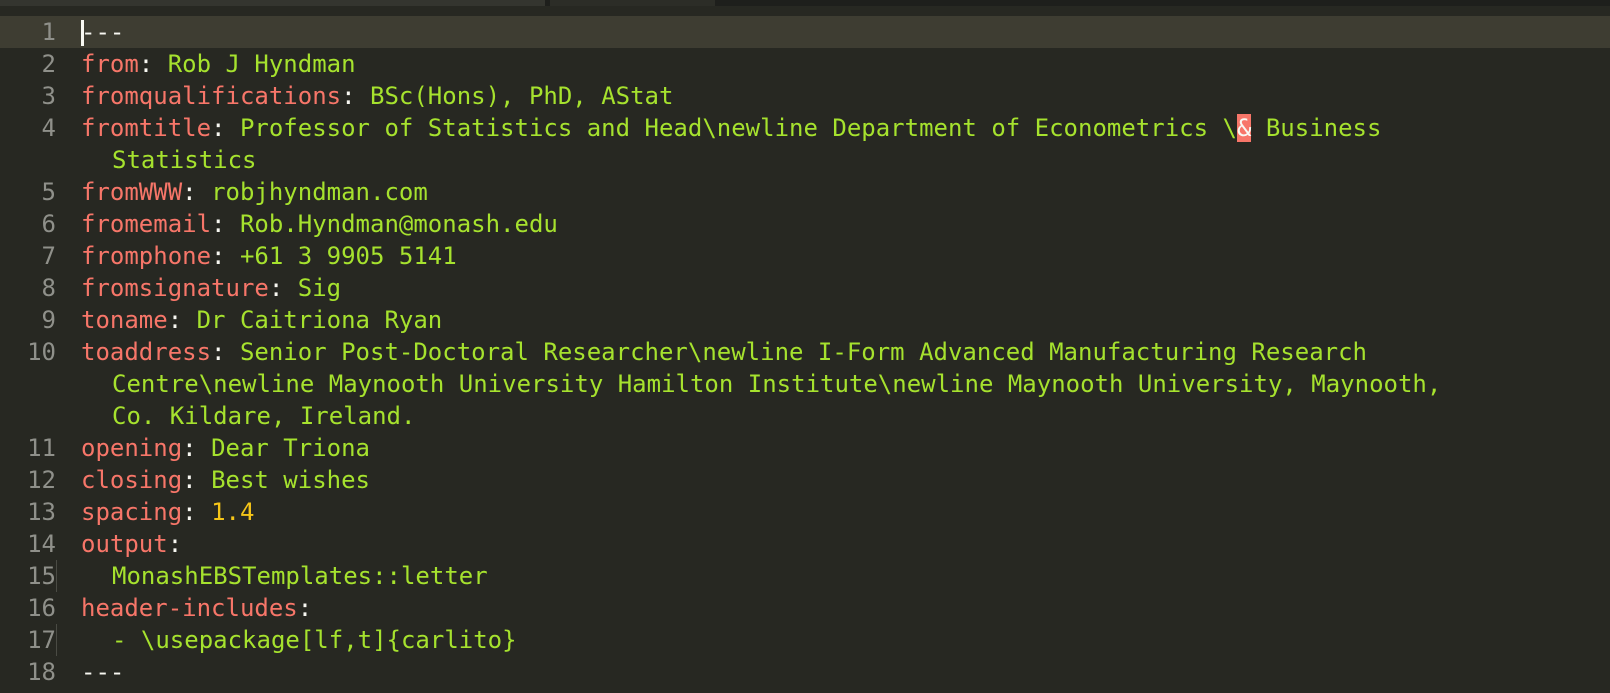 The width and height of the screenshot is (1610, 693). What do you see at coordinates (146, 256) in the screenshot?
I see `yaml-key: fromphone` at bounding box center [146, 256].